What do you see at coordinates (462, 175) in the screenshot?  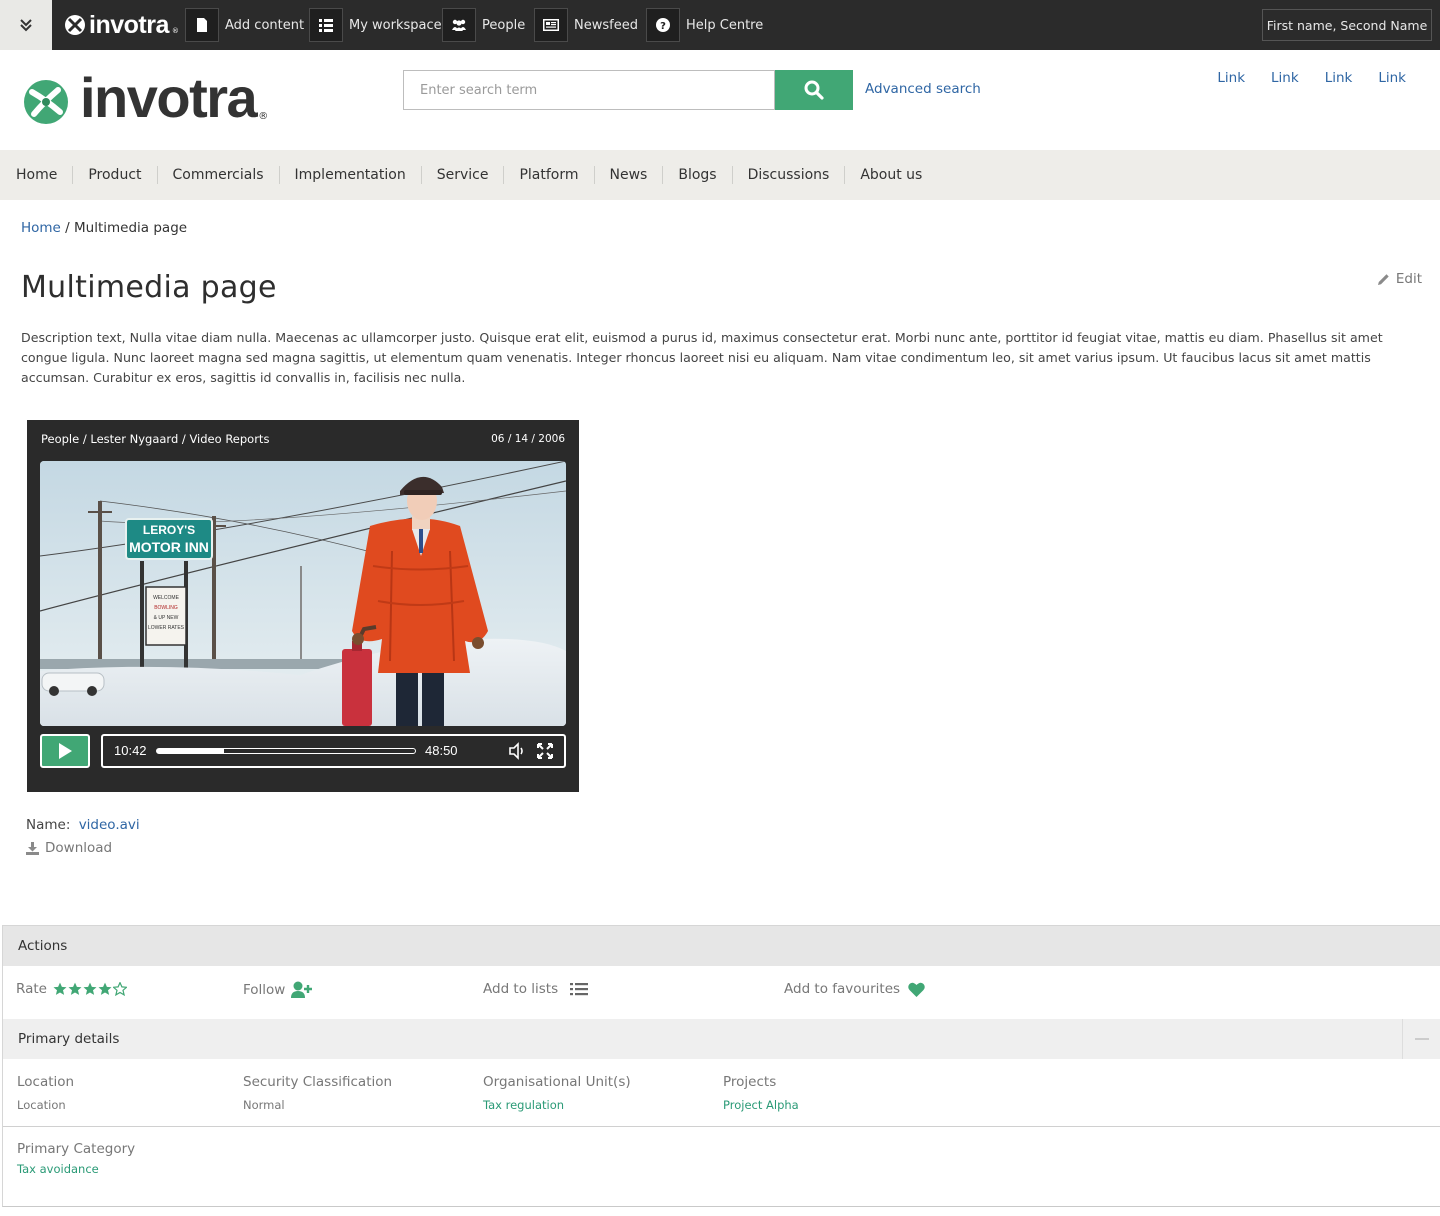 I see `nav-item-service: Service` at bounding box center [462, 175].